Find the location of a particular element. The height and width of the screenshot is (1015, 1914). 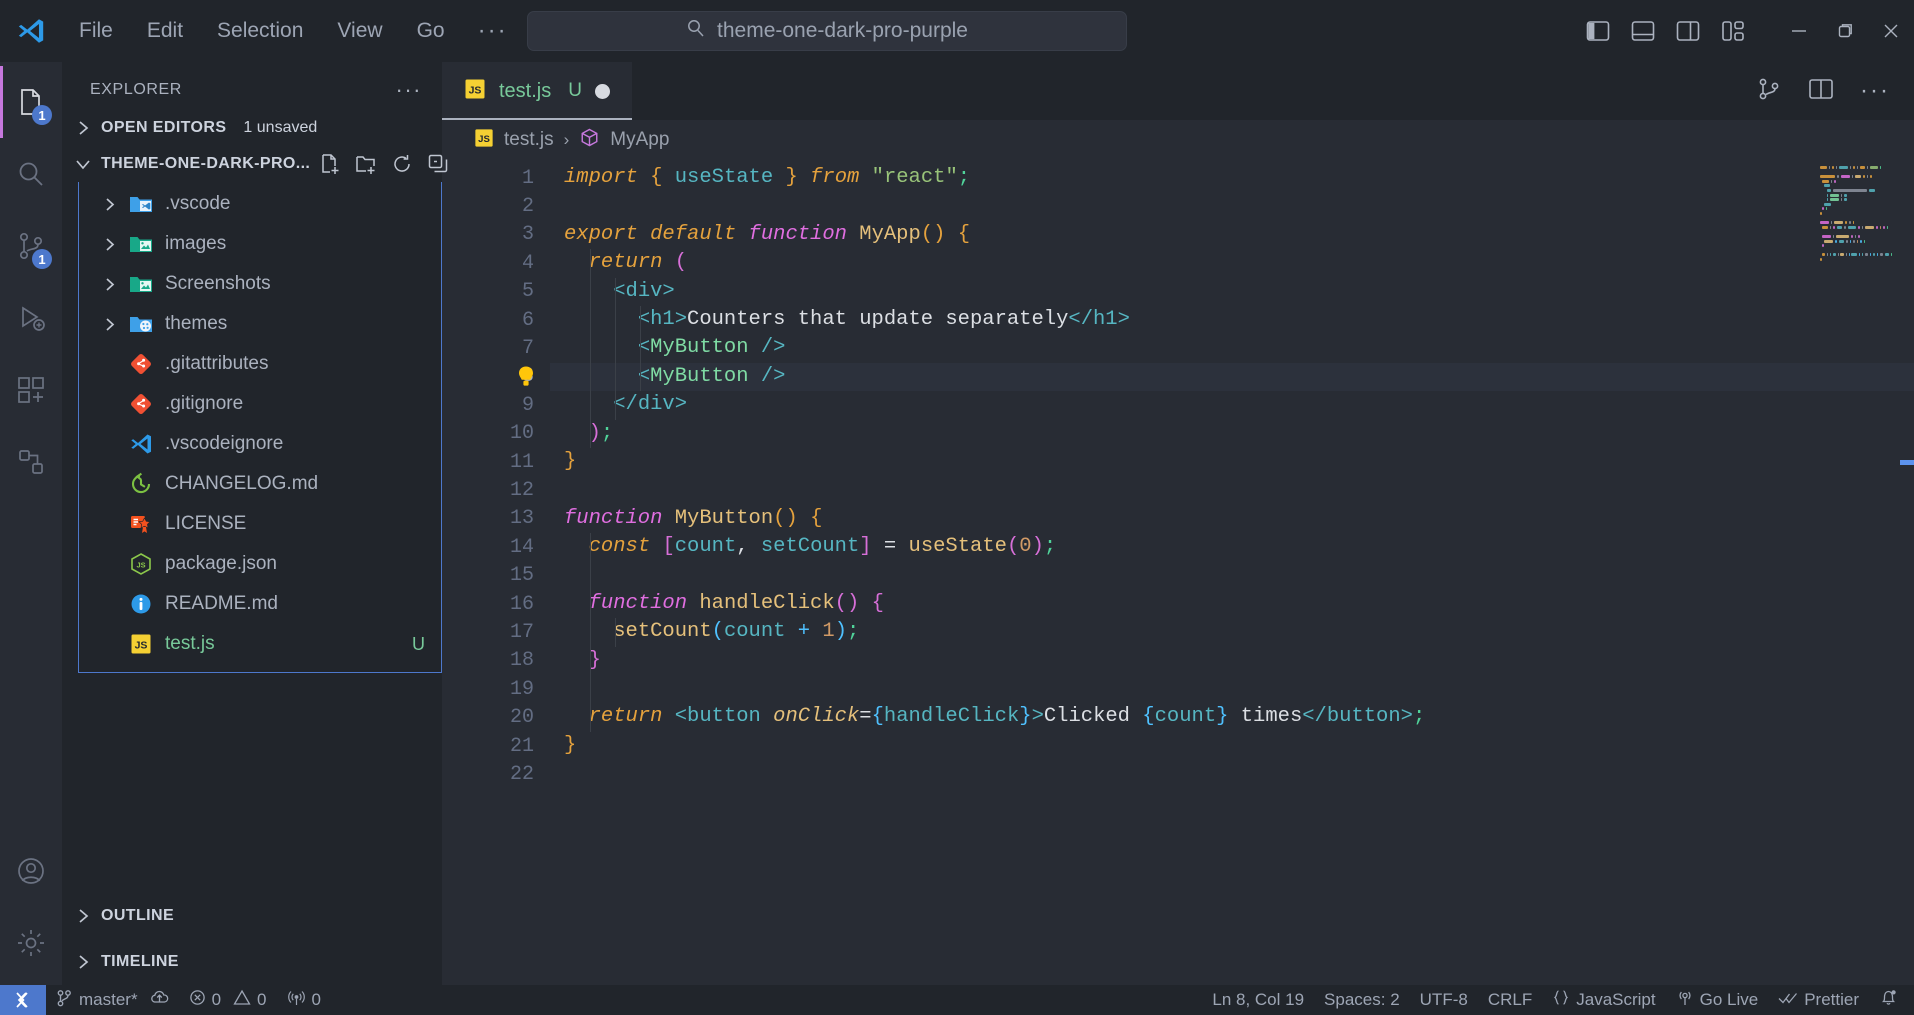

activity-item-source-control: 1 is located at coordinates (31, 246).